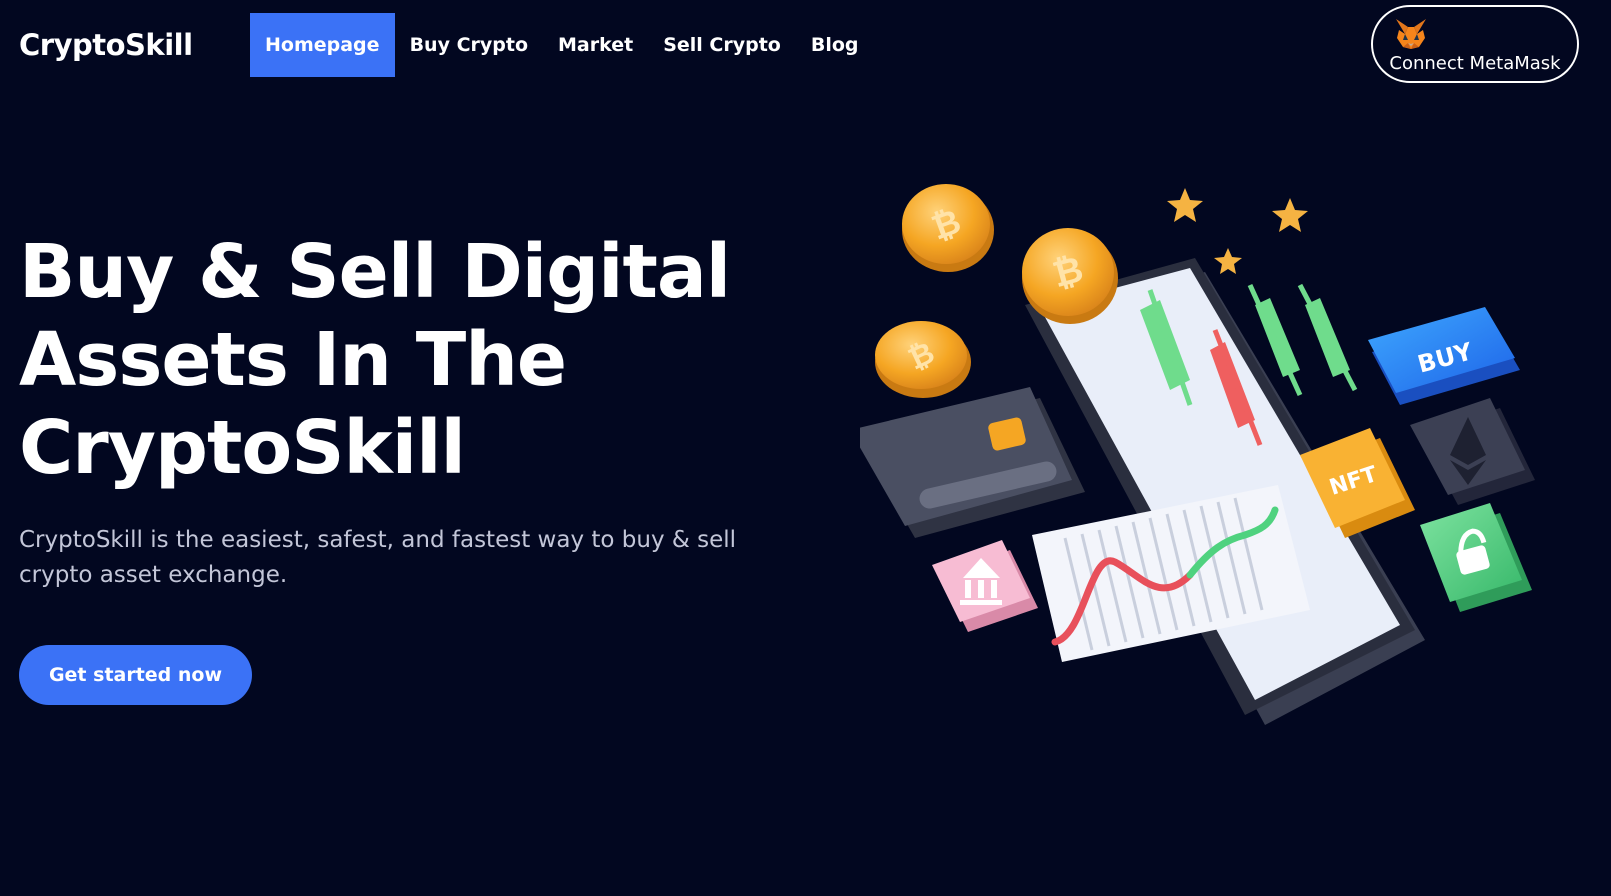 This screenshot has height=896, width=1611. I want to click on nav-item-buy-crypto: Buy Crypto, so click(469, 45).